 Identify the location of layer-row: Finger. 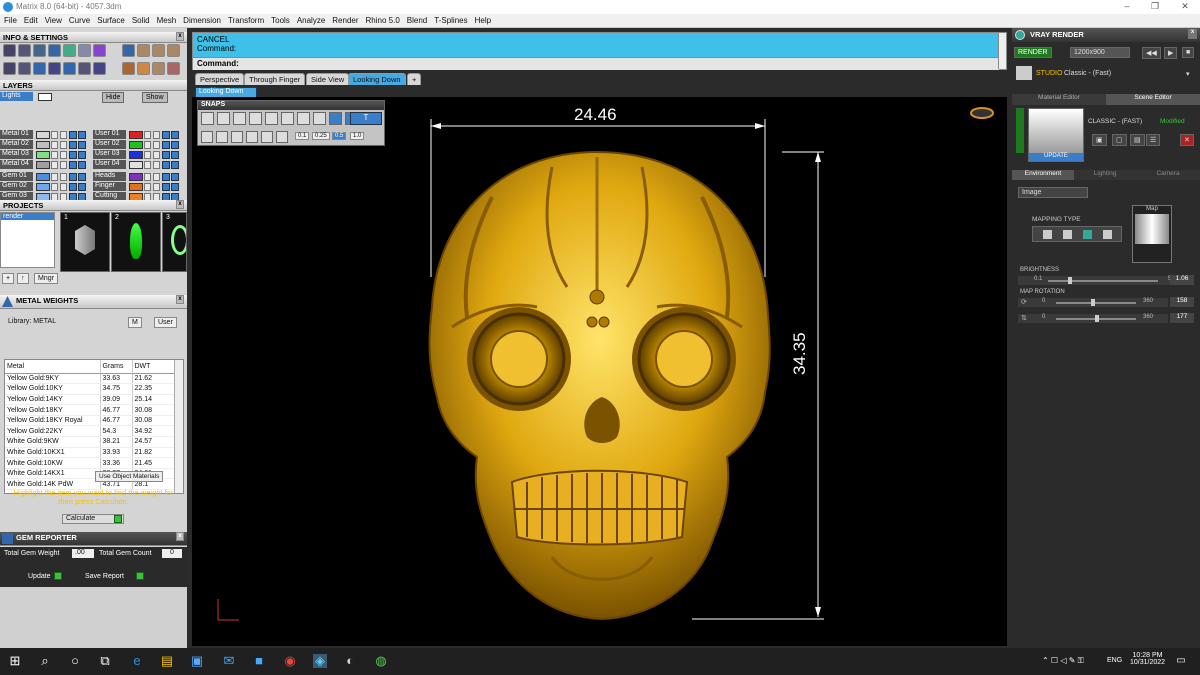
(139, 187).